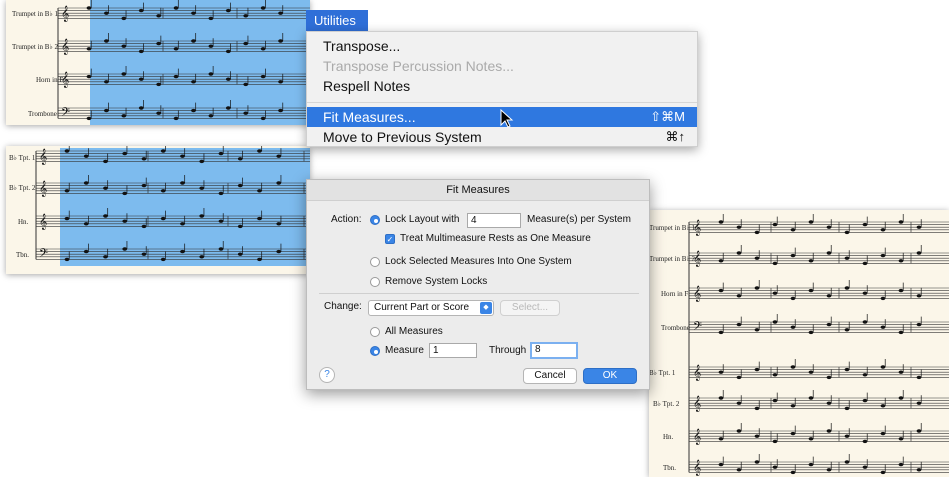 This screenshot has width=949, height=477. What do you see at coordinates (502, 137) in the screenshot?
I see `menu-item-move-previous-system: Move to Previous System ⌘↑` at bounding box center [502, 137].